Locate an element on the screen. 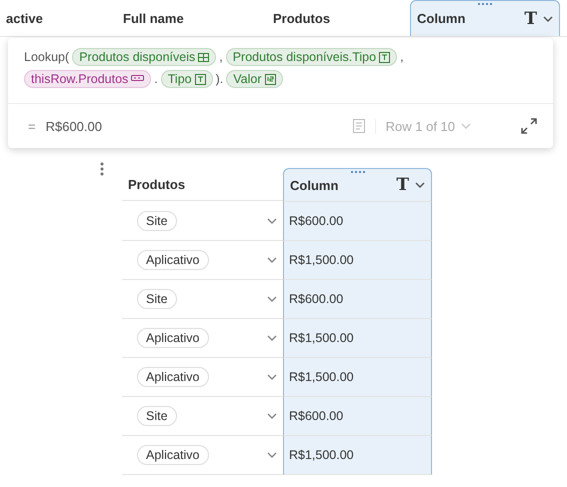 This screenshot has height=487, width=567. column-header: Full name is located at coordinates (192, 18).